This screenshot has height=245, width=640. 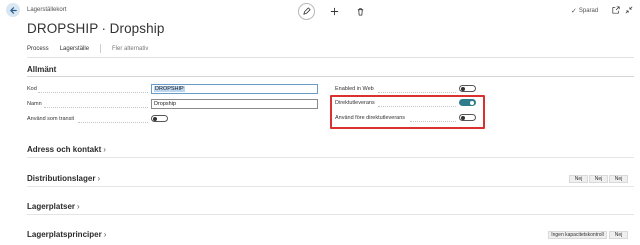 What do you see at coordinates (407, 112) in the screenshot?
I see `highlight-box` at bounding box center [407, 112].